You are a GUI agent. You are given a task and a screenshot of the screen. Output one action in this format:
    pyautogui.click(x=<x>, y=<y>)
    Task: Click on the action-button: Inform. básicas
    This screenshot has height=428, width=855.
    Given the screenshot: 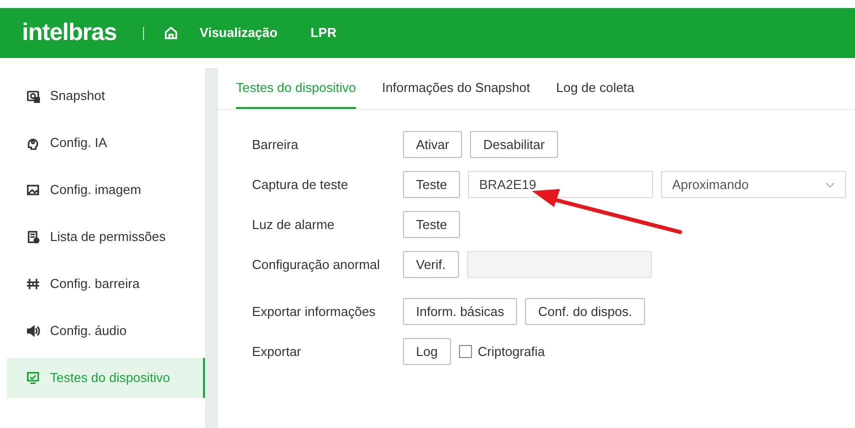 What is the action you would take?
    pyautogui.click(x=460, y=311)
    